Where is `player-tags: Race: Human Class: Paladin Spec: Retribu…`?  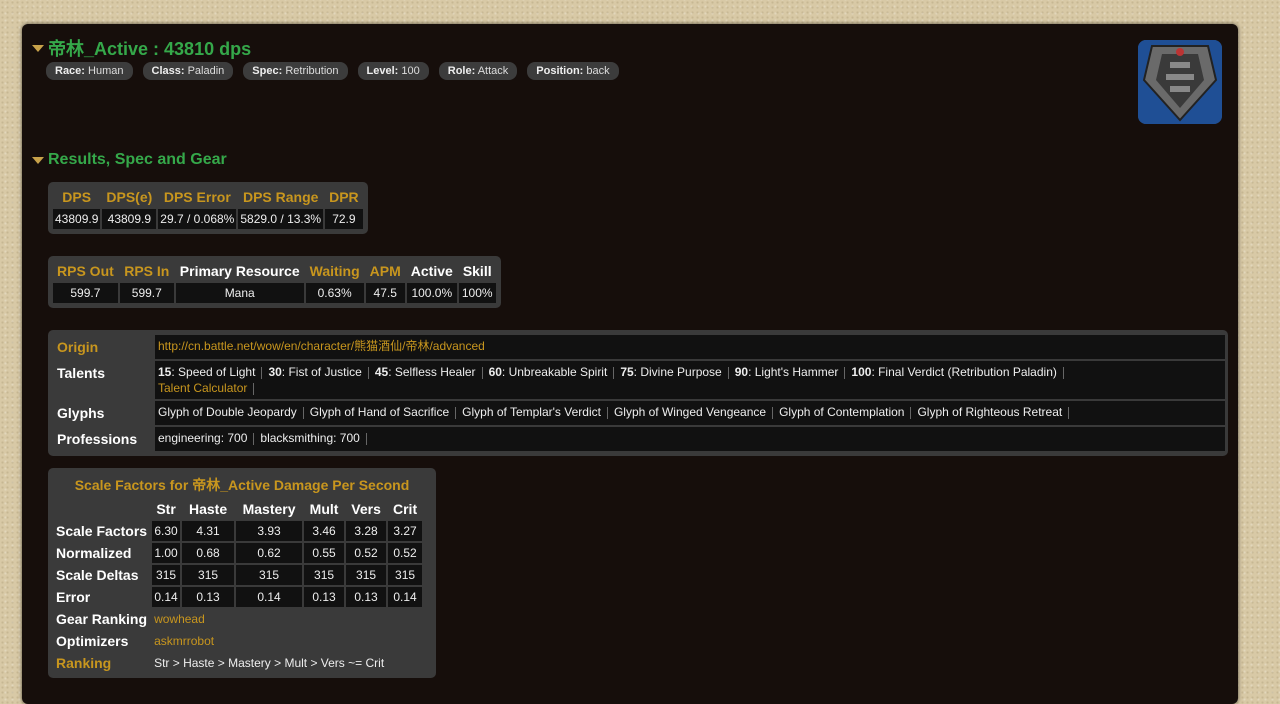 player-tags: Race: Human Class: Paladin Spec: Retribu… is located at coordinates (332, 71).